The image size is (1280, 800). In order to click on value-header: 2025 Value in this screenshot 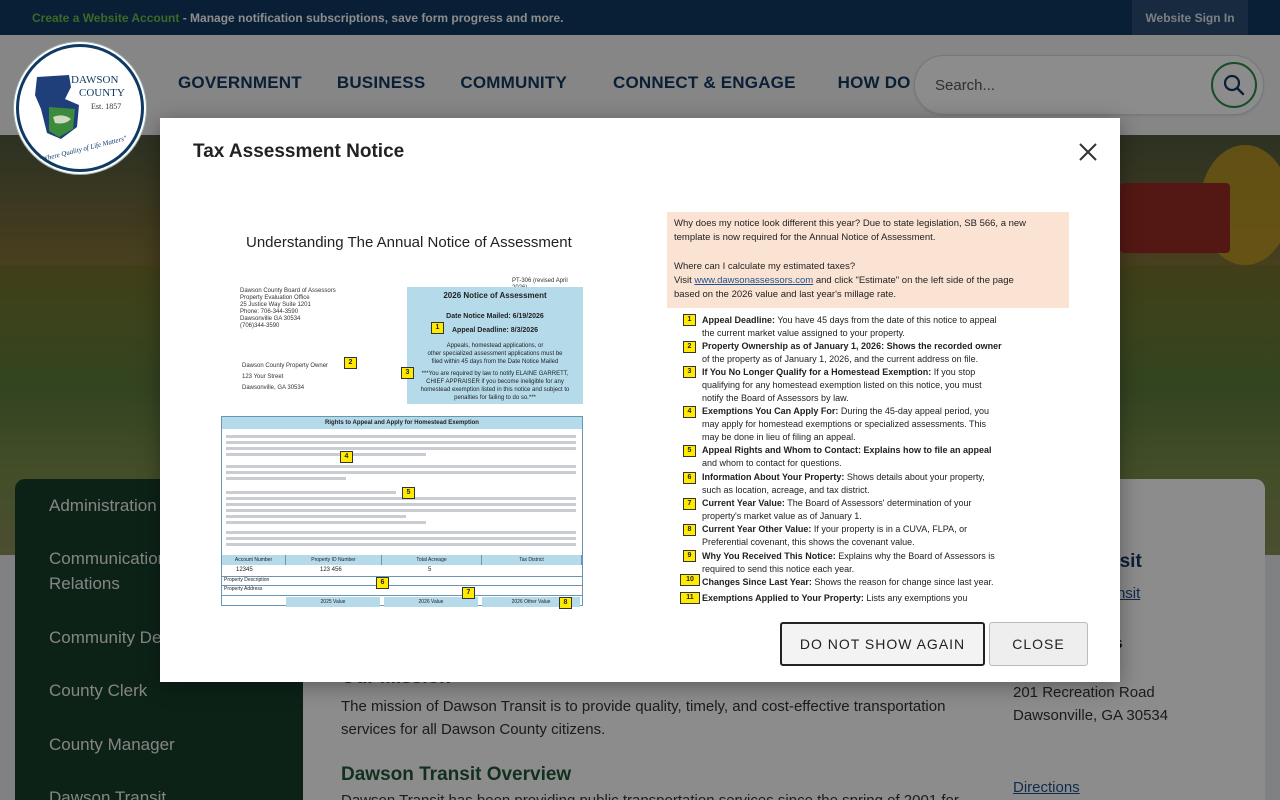, I will do `click(333, 602)`.